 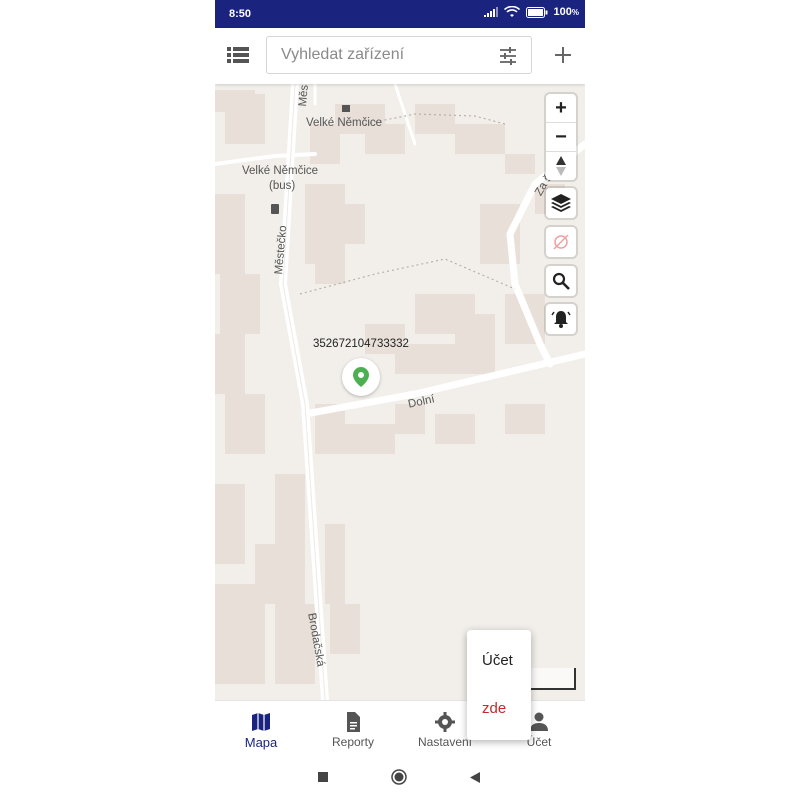 What do you see at coordinates (561, 108) in the screenshot?
I see `zoom-in-button: +` at bounding box center [561, 108].